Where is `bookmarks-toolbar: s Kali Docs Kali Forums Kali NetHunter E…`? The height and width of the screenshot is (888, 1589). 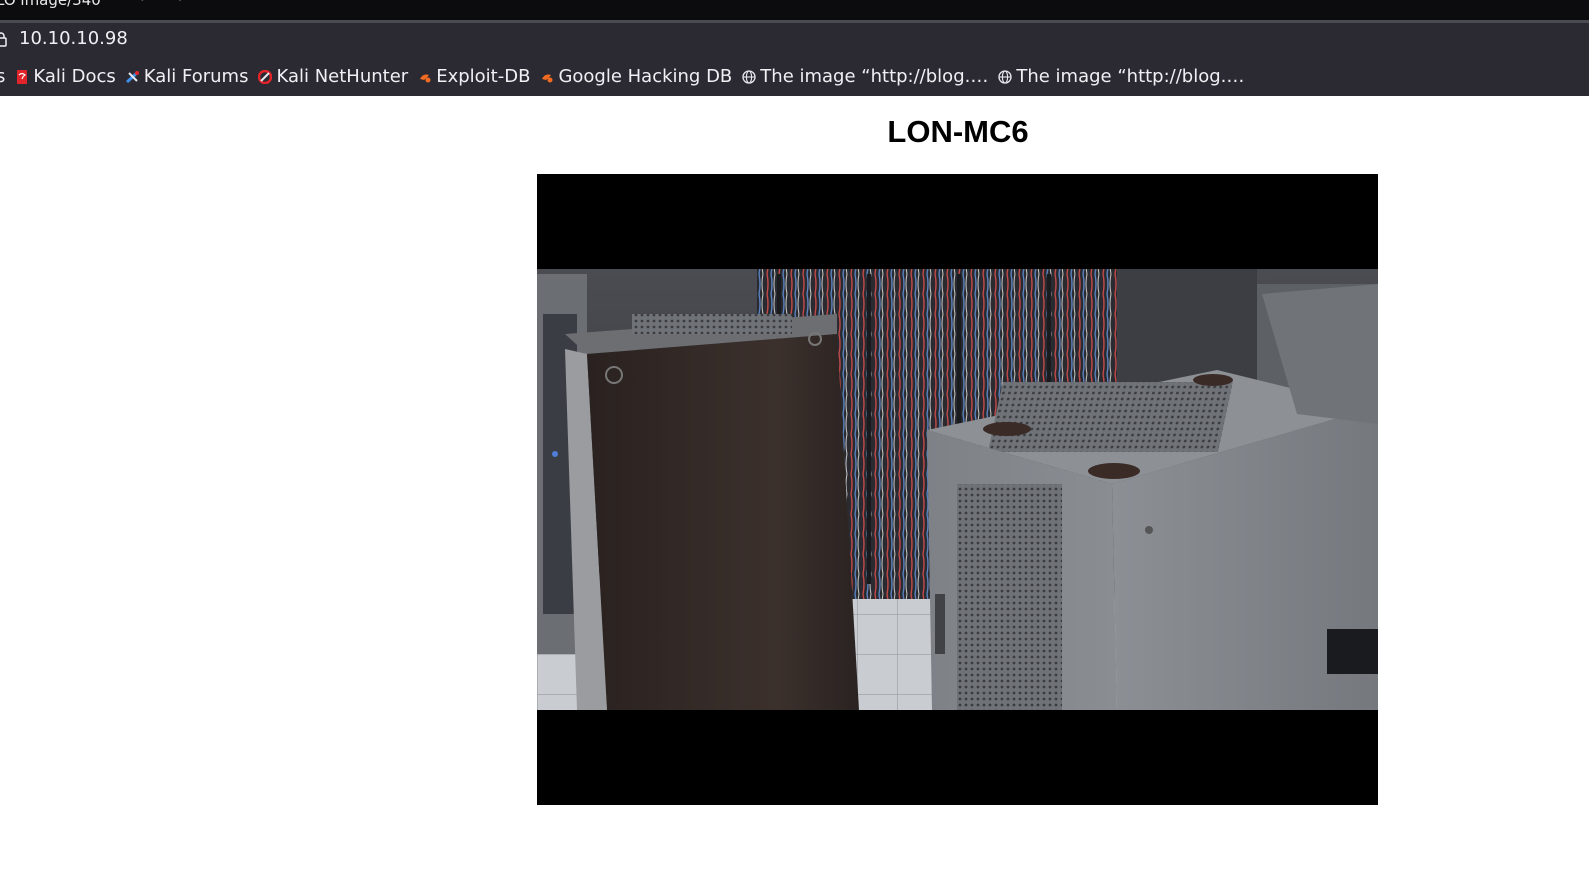
bookmarks-toolbar: s Kali Docs Kali Forums Kali NetHunter E… is located at coordinates (794, 77).